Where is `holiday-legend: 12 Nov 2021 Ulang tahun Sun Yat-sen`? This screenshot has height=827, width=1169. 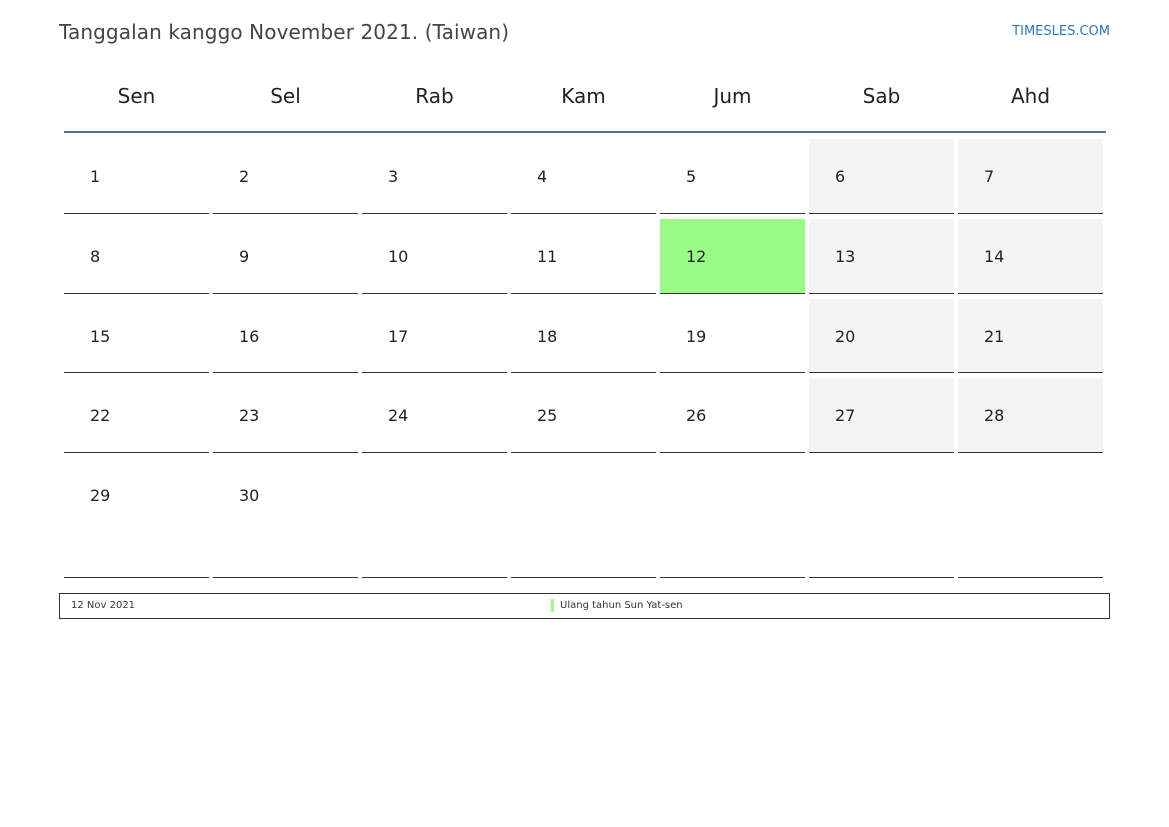
holiday-legend: 12 Nov 2021 Ulang tahun Sun Yat-sen is located at coordinates (584, 606).